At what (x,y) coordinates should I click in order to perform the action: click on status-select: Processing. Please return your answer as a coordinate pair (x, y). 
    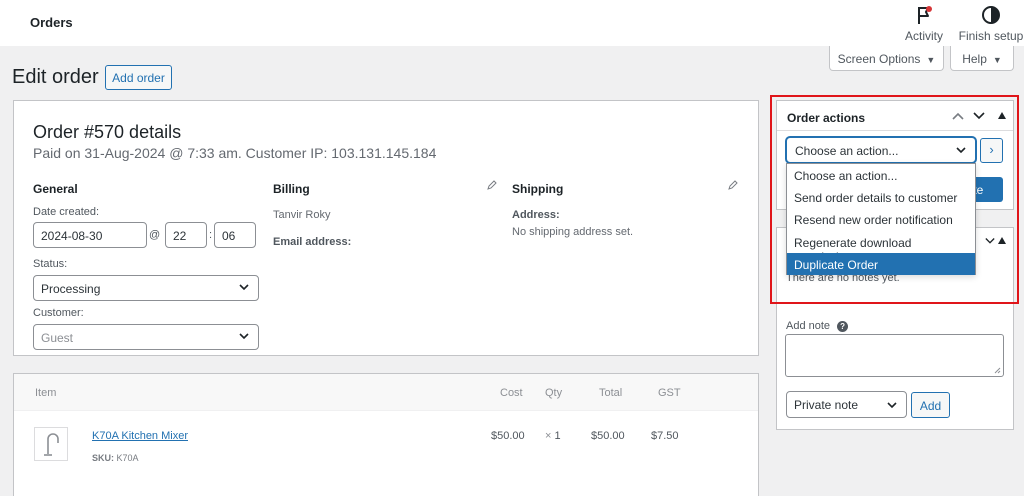
    Looking at the image, I should click on (146, 288).